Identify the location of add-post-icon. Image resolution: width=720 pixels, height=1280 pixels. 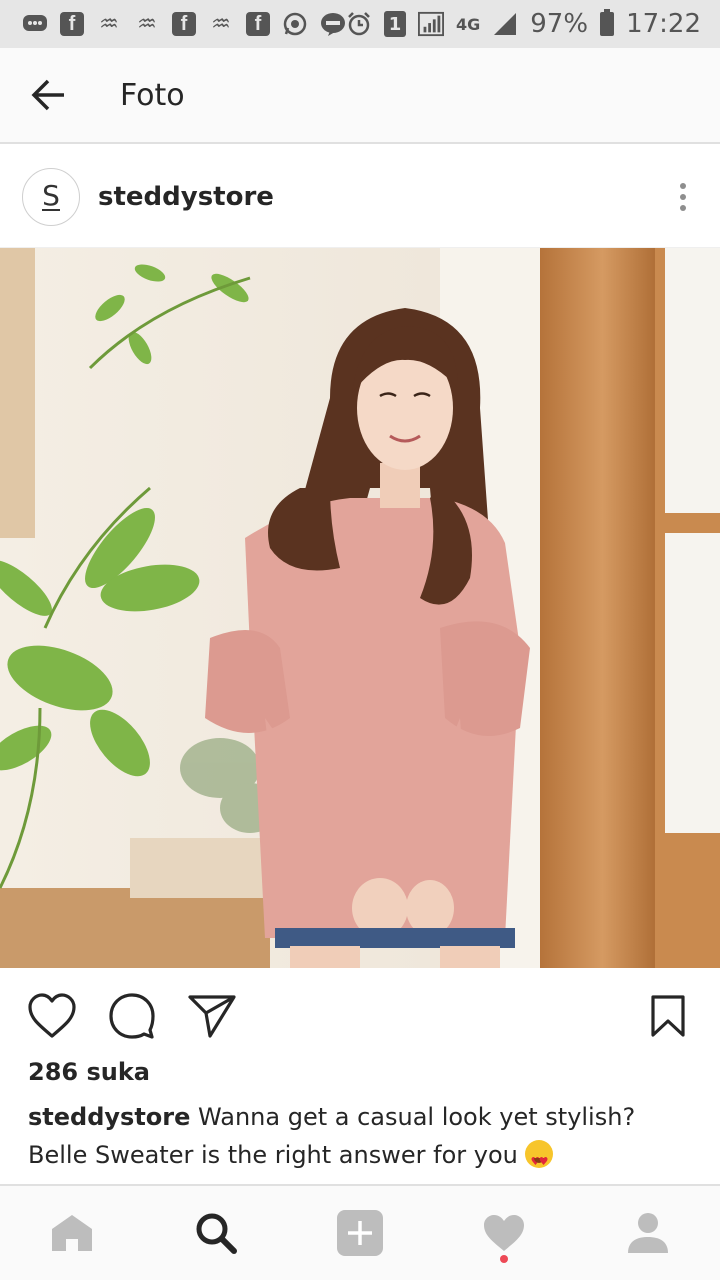
(360, 1233).